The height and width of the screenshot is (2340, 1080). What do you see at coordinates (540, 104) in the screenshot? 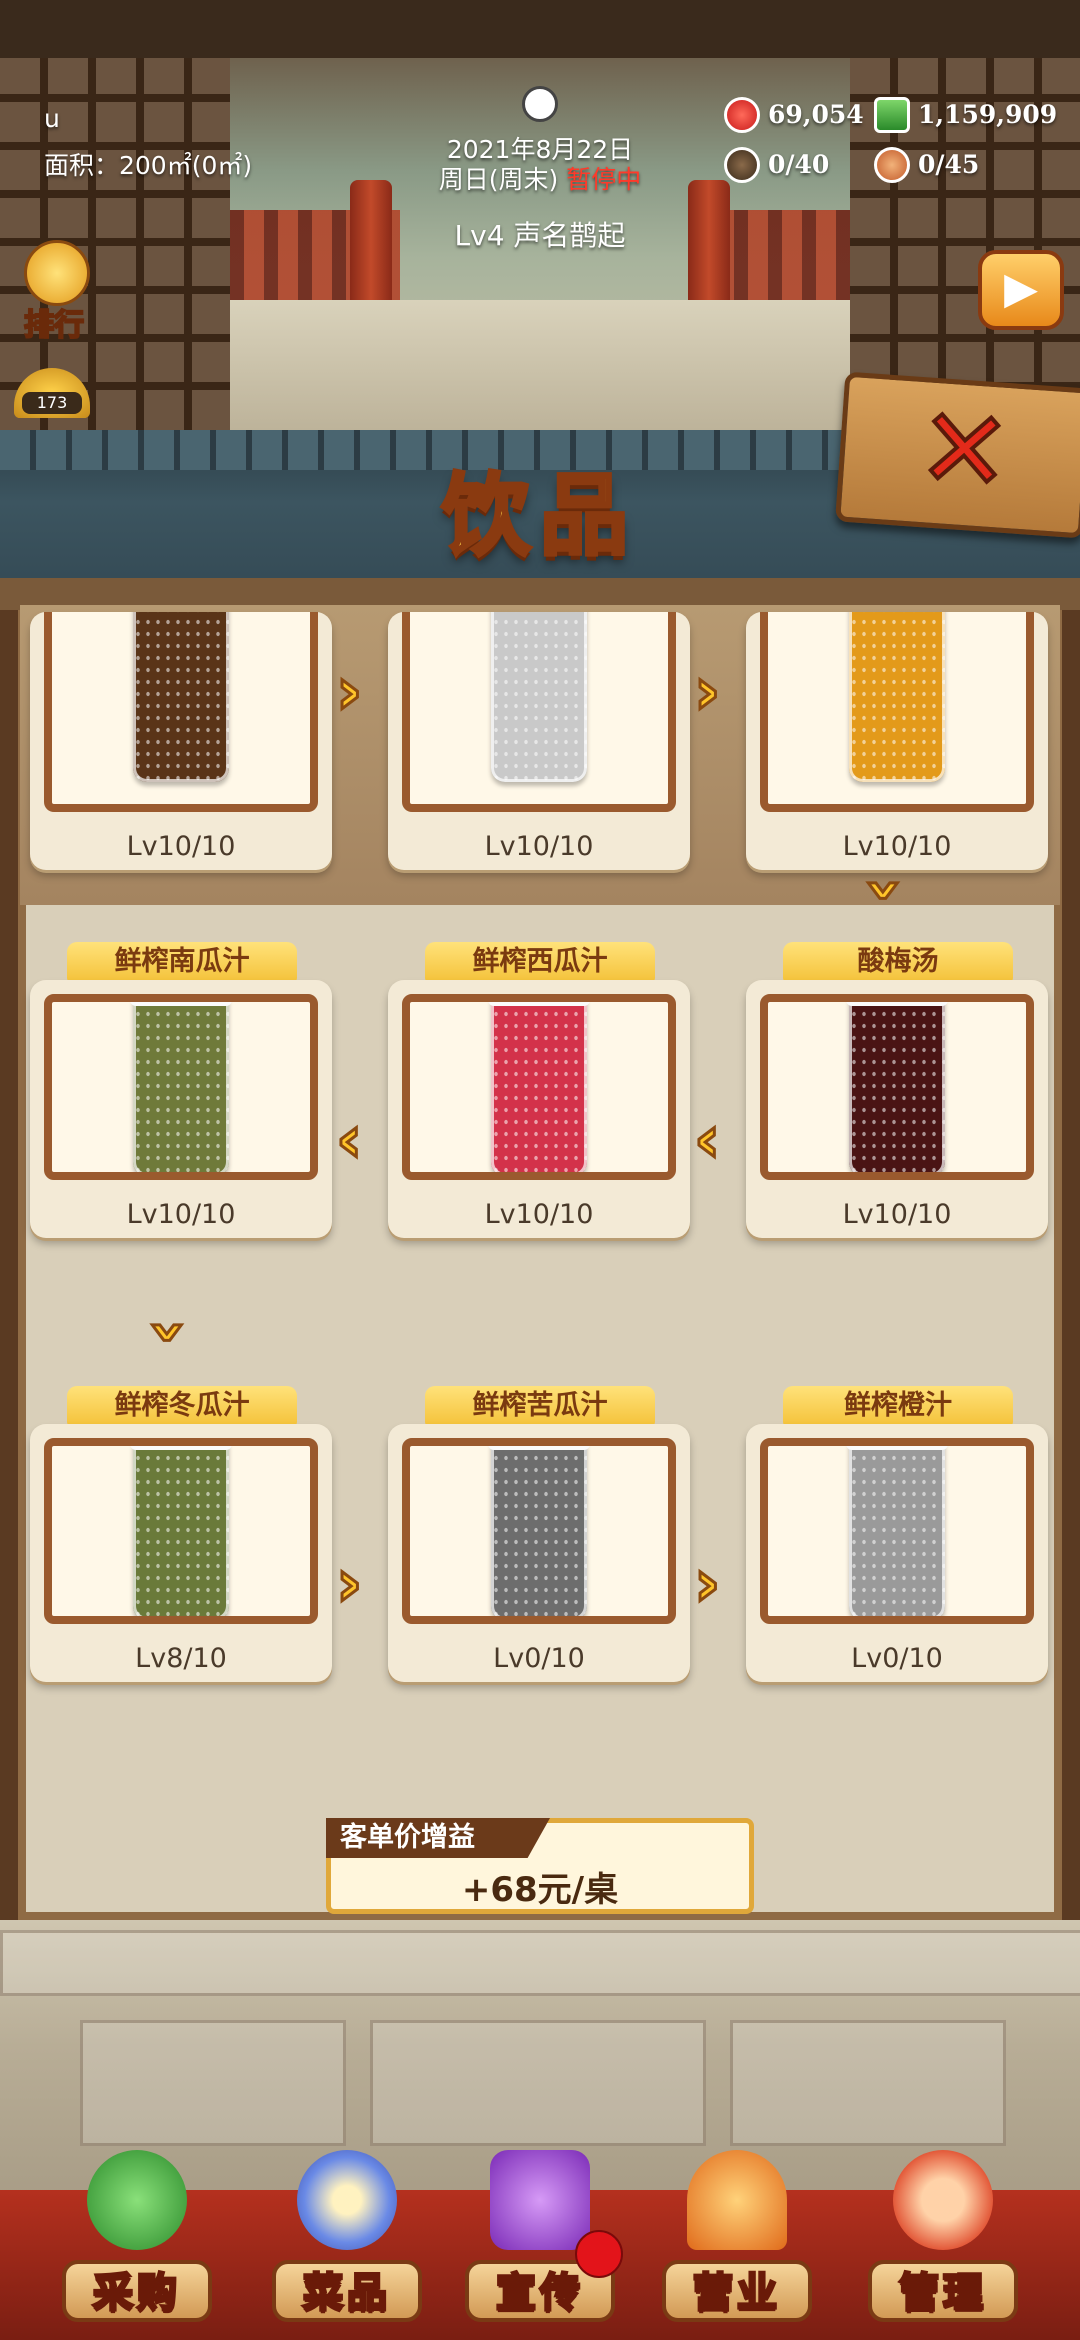
I see `clock-icon` at bounding box center [540, 104].